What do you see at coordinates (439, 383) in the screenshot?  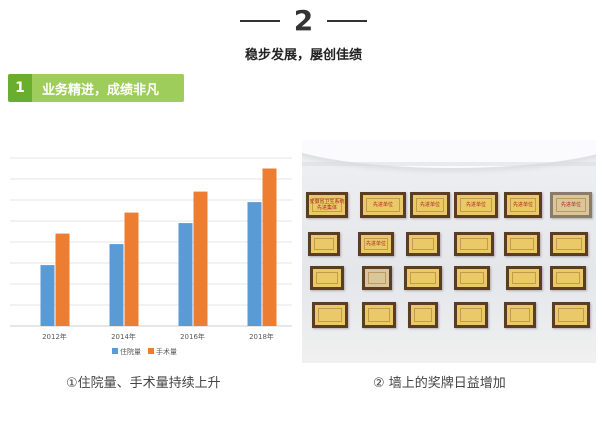 I see `caption-photo: ② 墙上的奖牌日益增加` at bounding box center [439, 383].